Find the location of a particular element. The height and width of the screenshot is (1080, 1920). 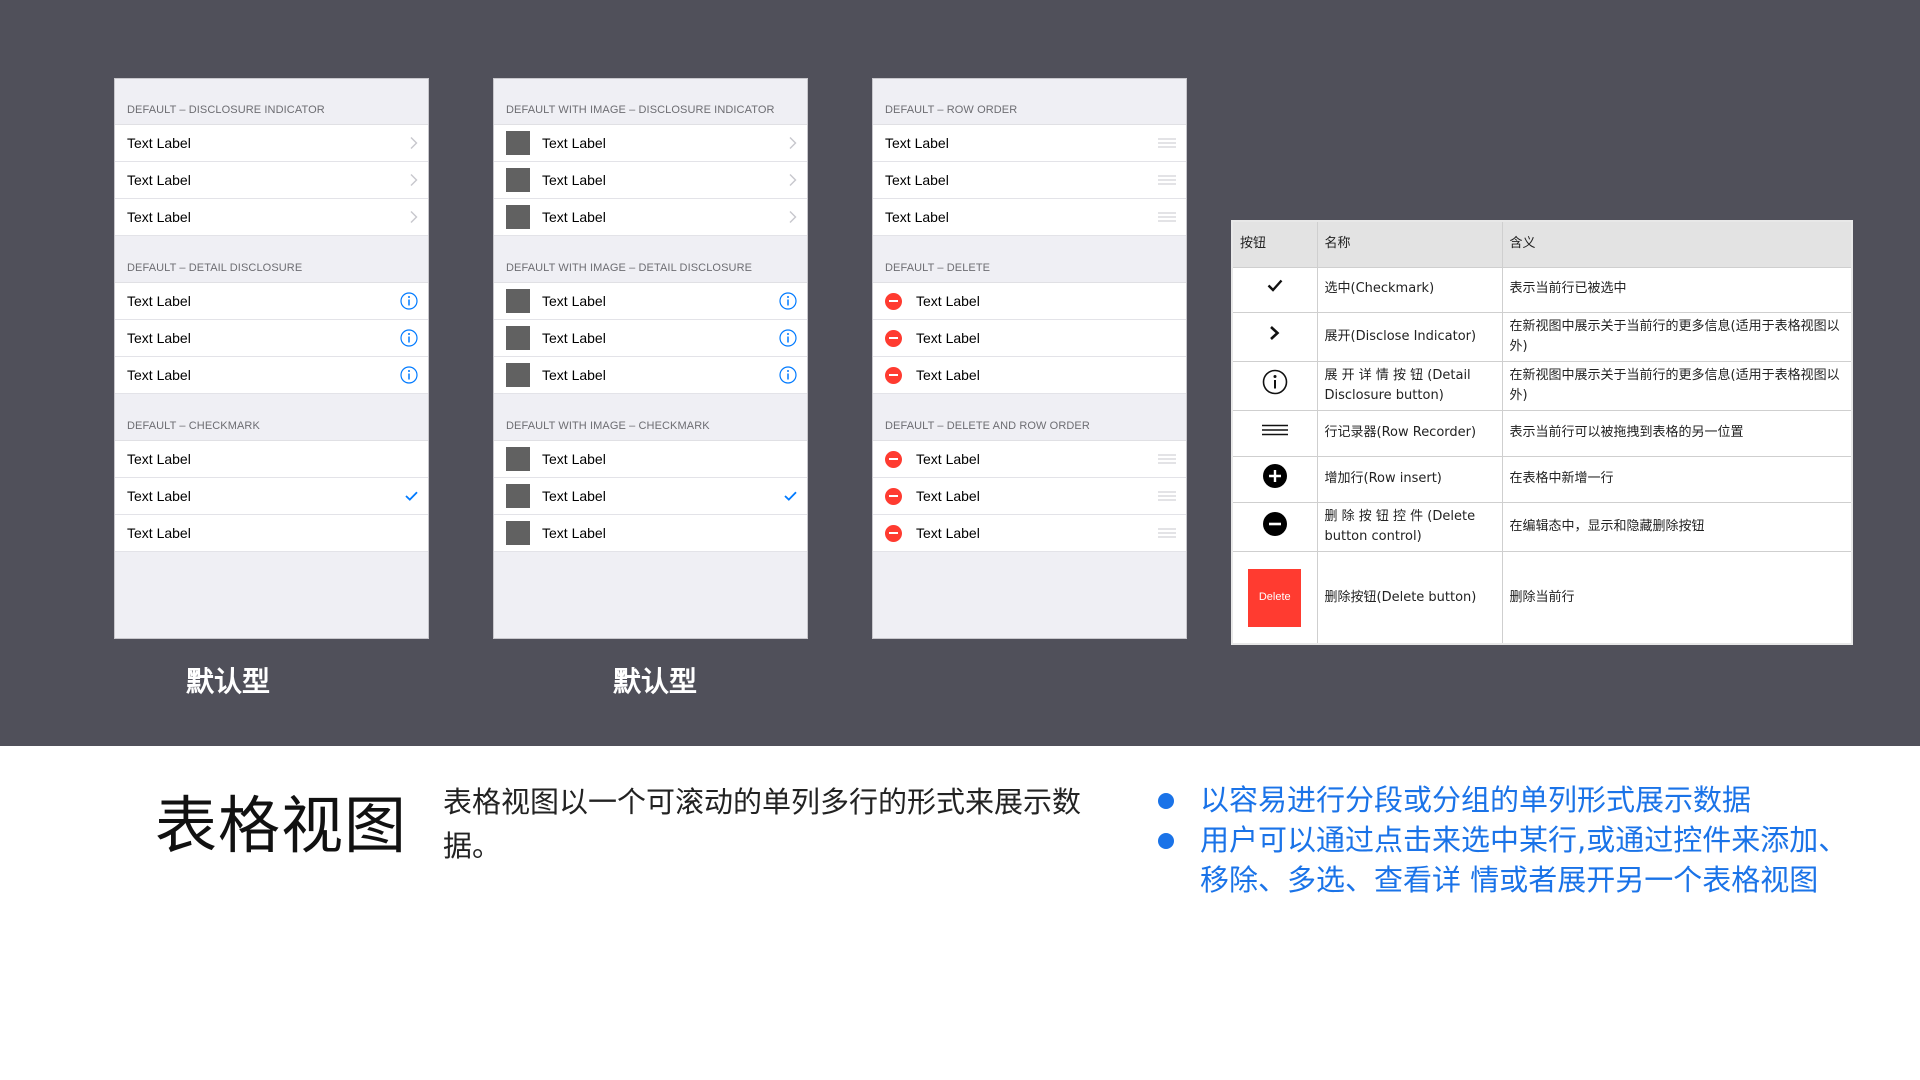

legend-name-cell: 删 除 按 钮 控 件 (Delete button control) is located at coordinates (1409, 527).